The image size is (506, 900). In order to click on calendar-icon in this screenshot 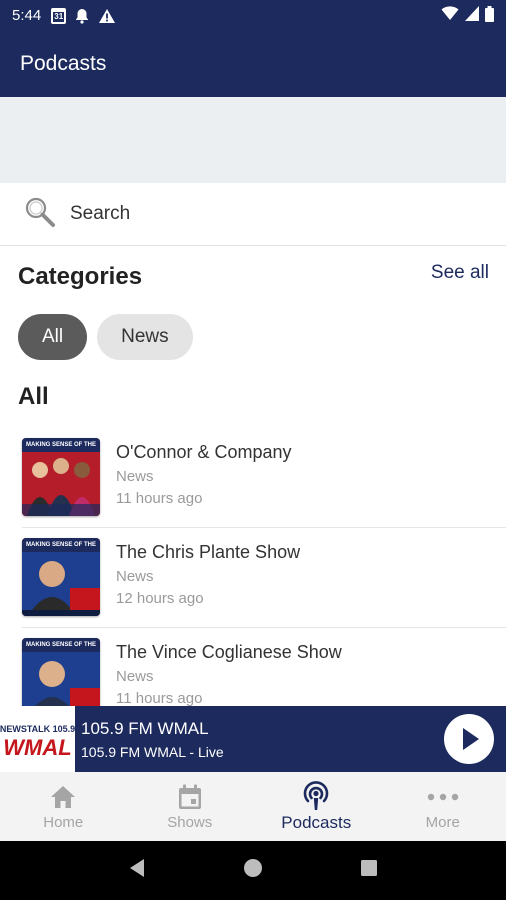, I will do `click(190, 797)`.